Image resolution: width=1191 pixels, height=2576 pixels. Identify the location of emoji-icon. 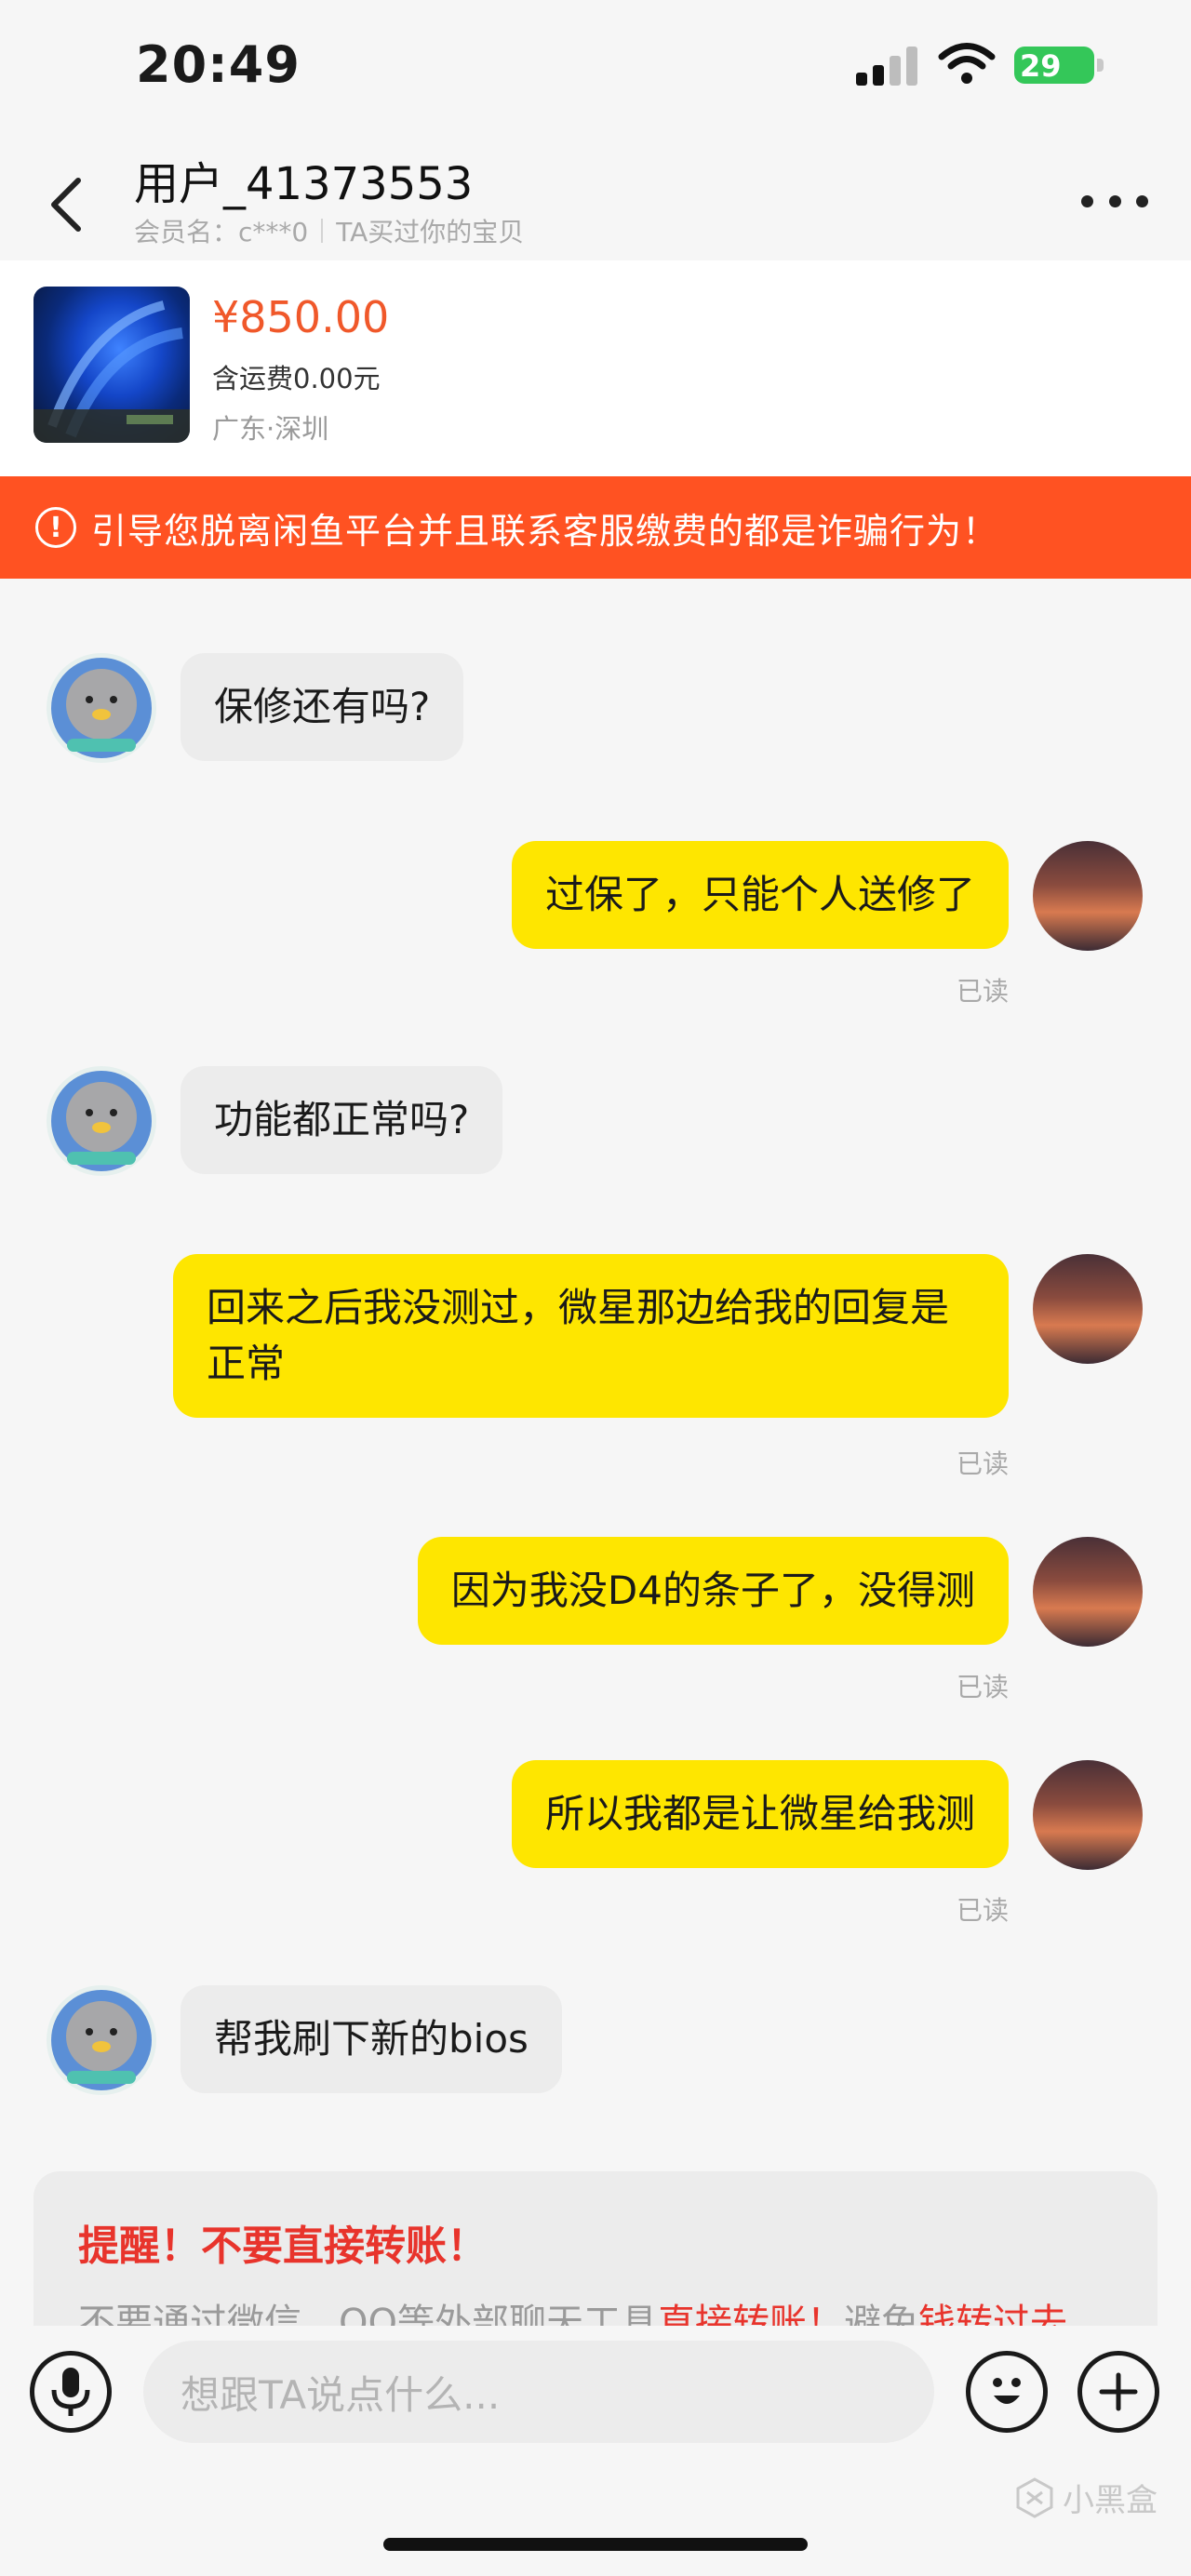
(1007, 2391).